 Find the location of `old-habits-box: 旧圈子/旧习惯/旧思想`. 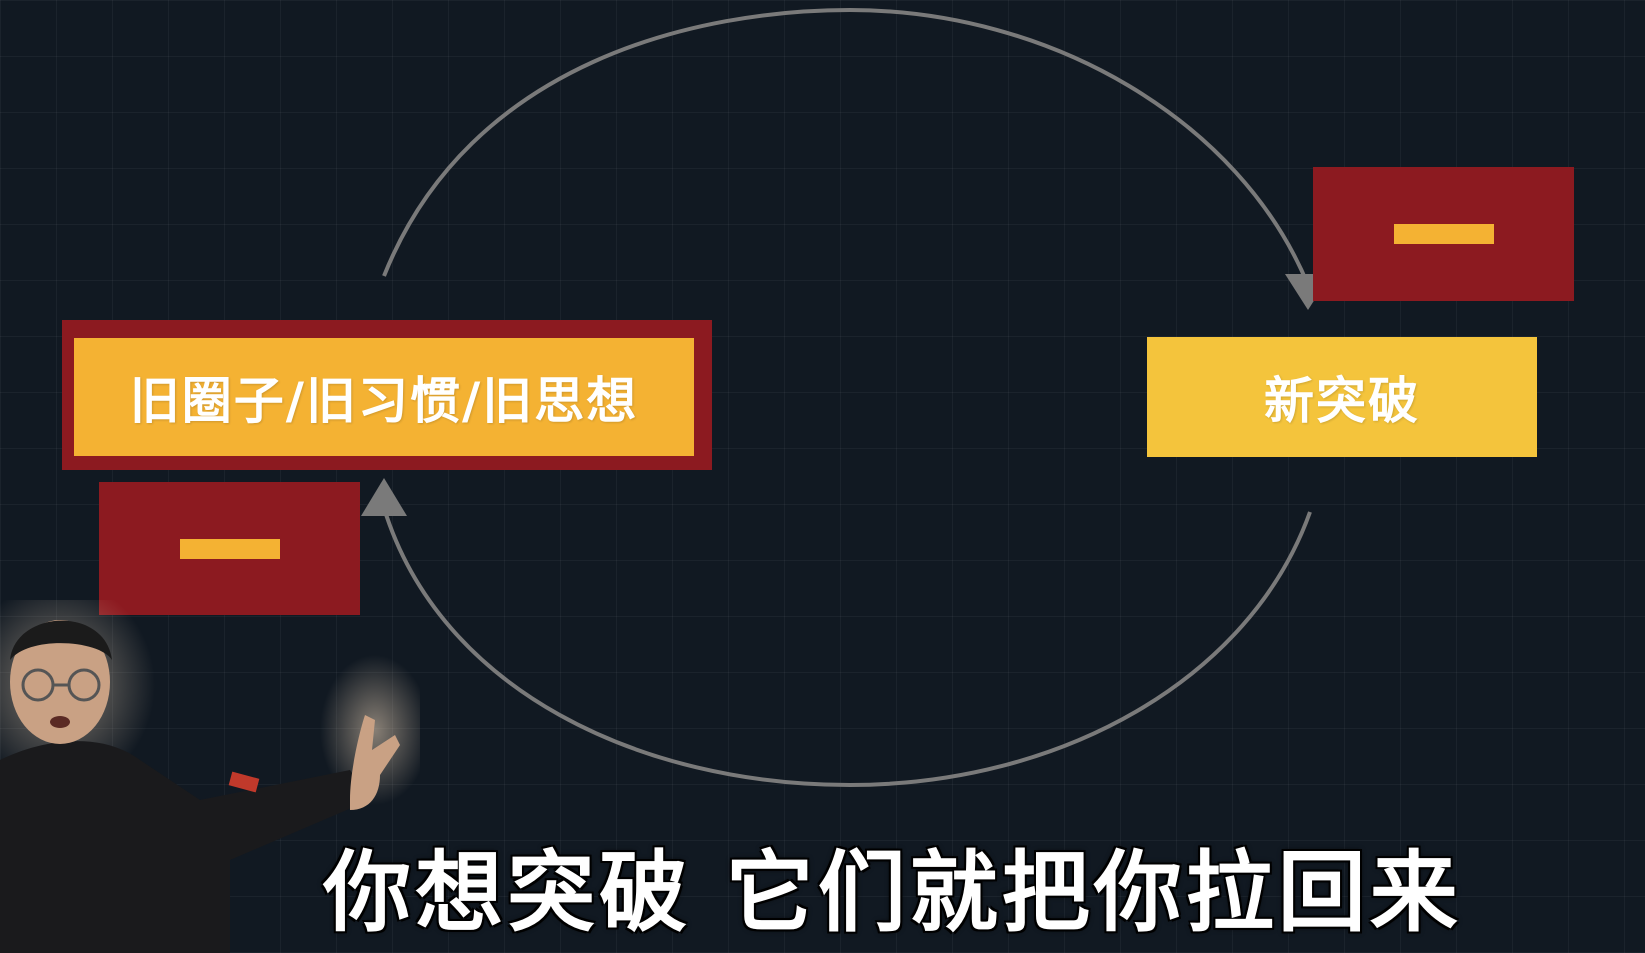

old-habits-box: 旧圈子/旧习惯/旧思想 is located at coordinates (384, 397).